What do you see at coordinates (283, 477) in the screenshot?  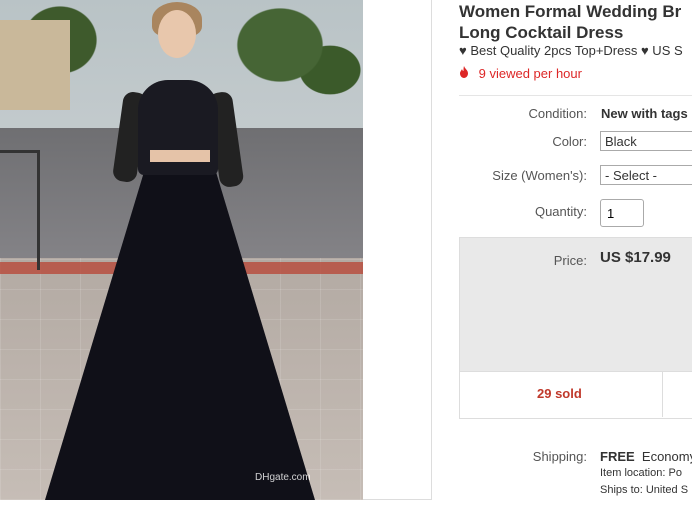 I see `image-watermark: DHgate.com` at bounding box center [283, 477].